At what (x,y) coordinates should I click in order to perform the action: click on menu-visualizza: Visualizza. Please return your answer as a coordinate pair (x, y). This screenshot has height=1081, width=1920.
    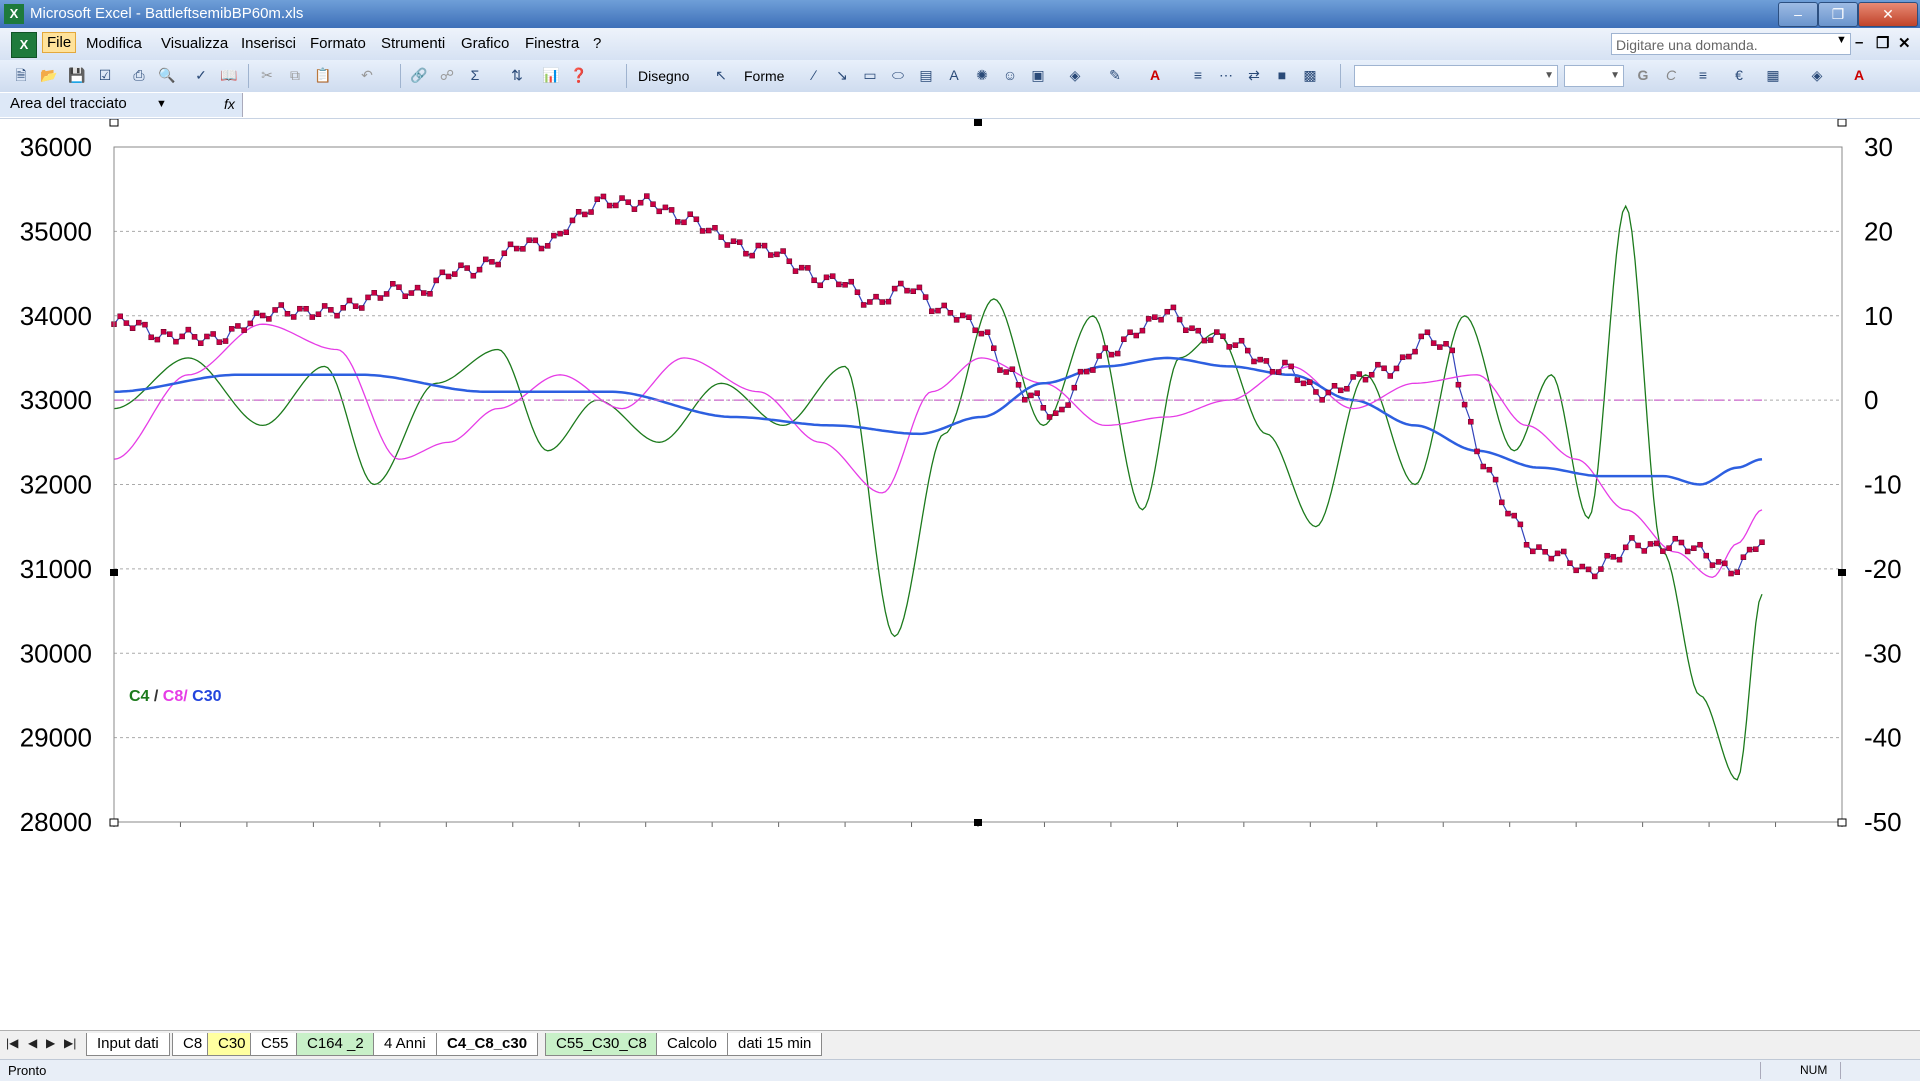
    Looking at the image, I should click on (194, 43).